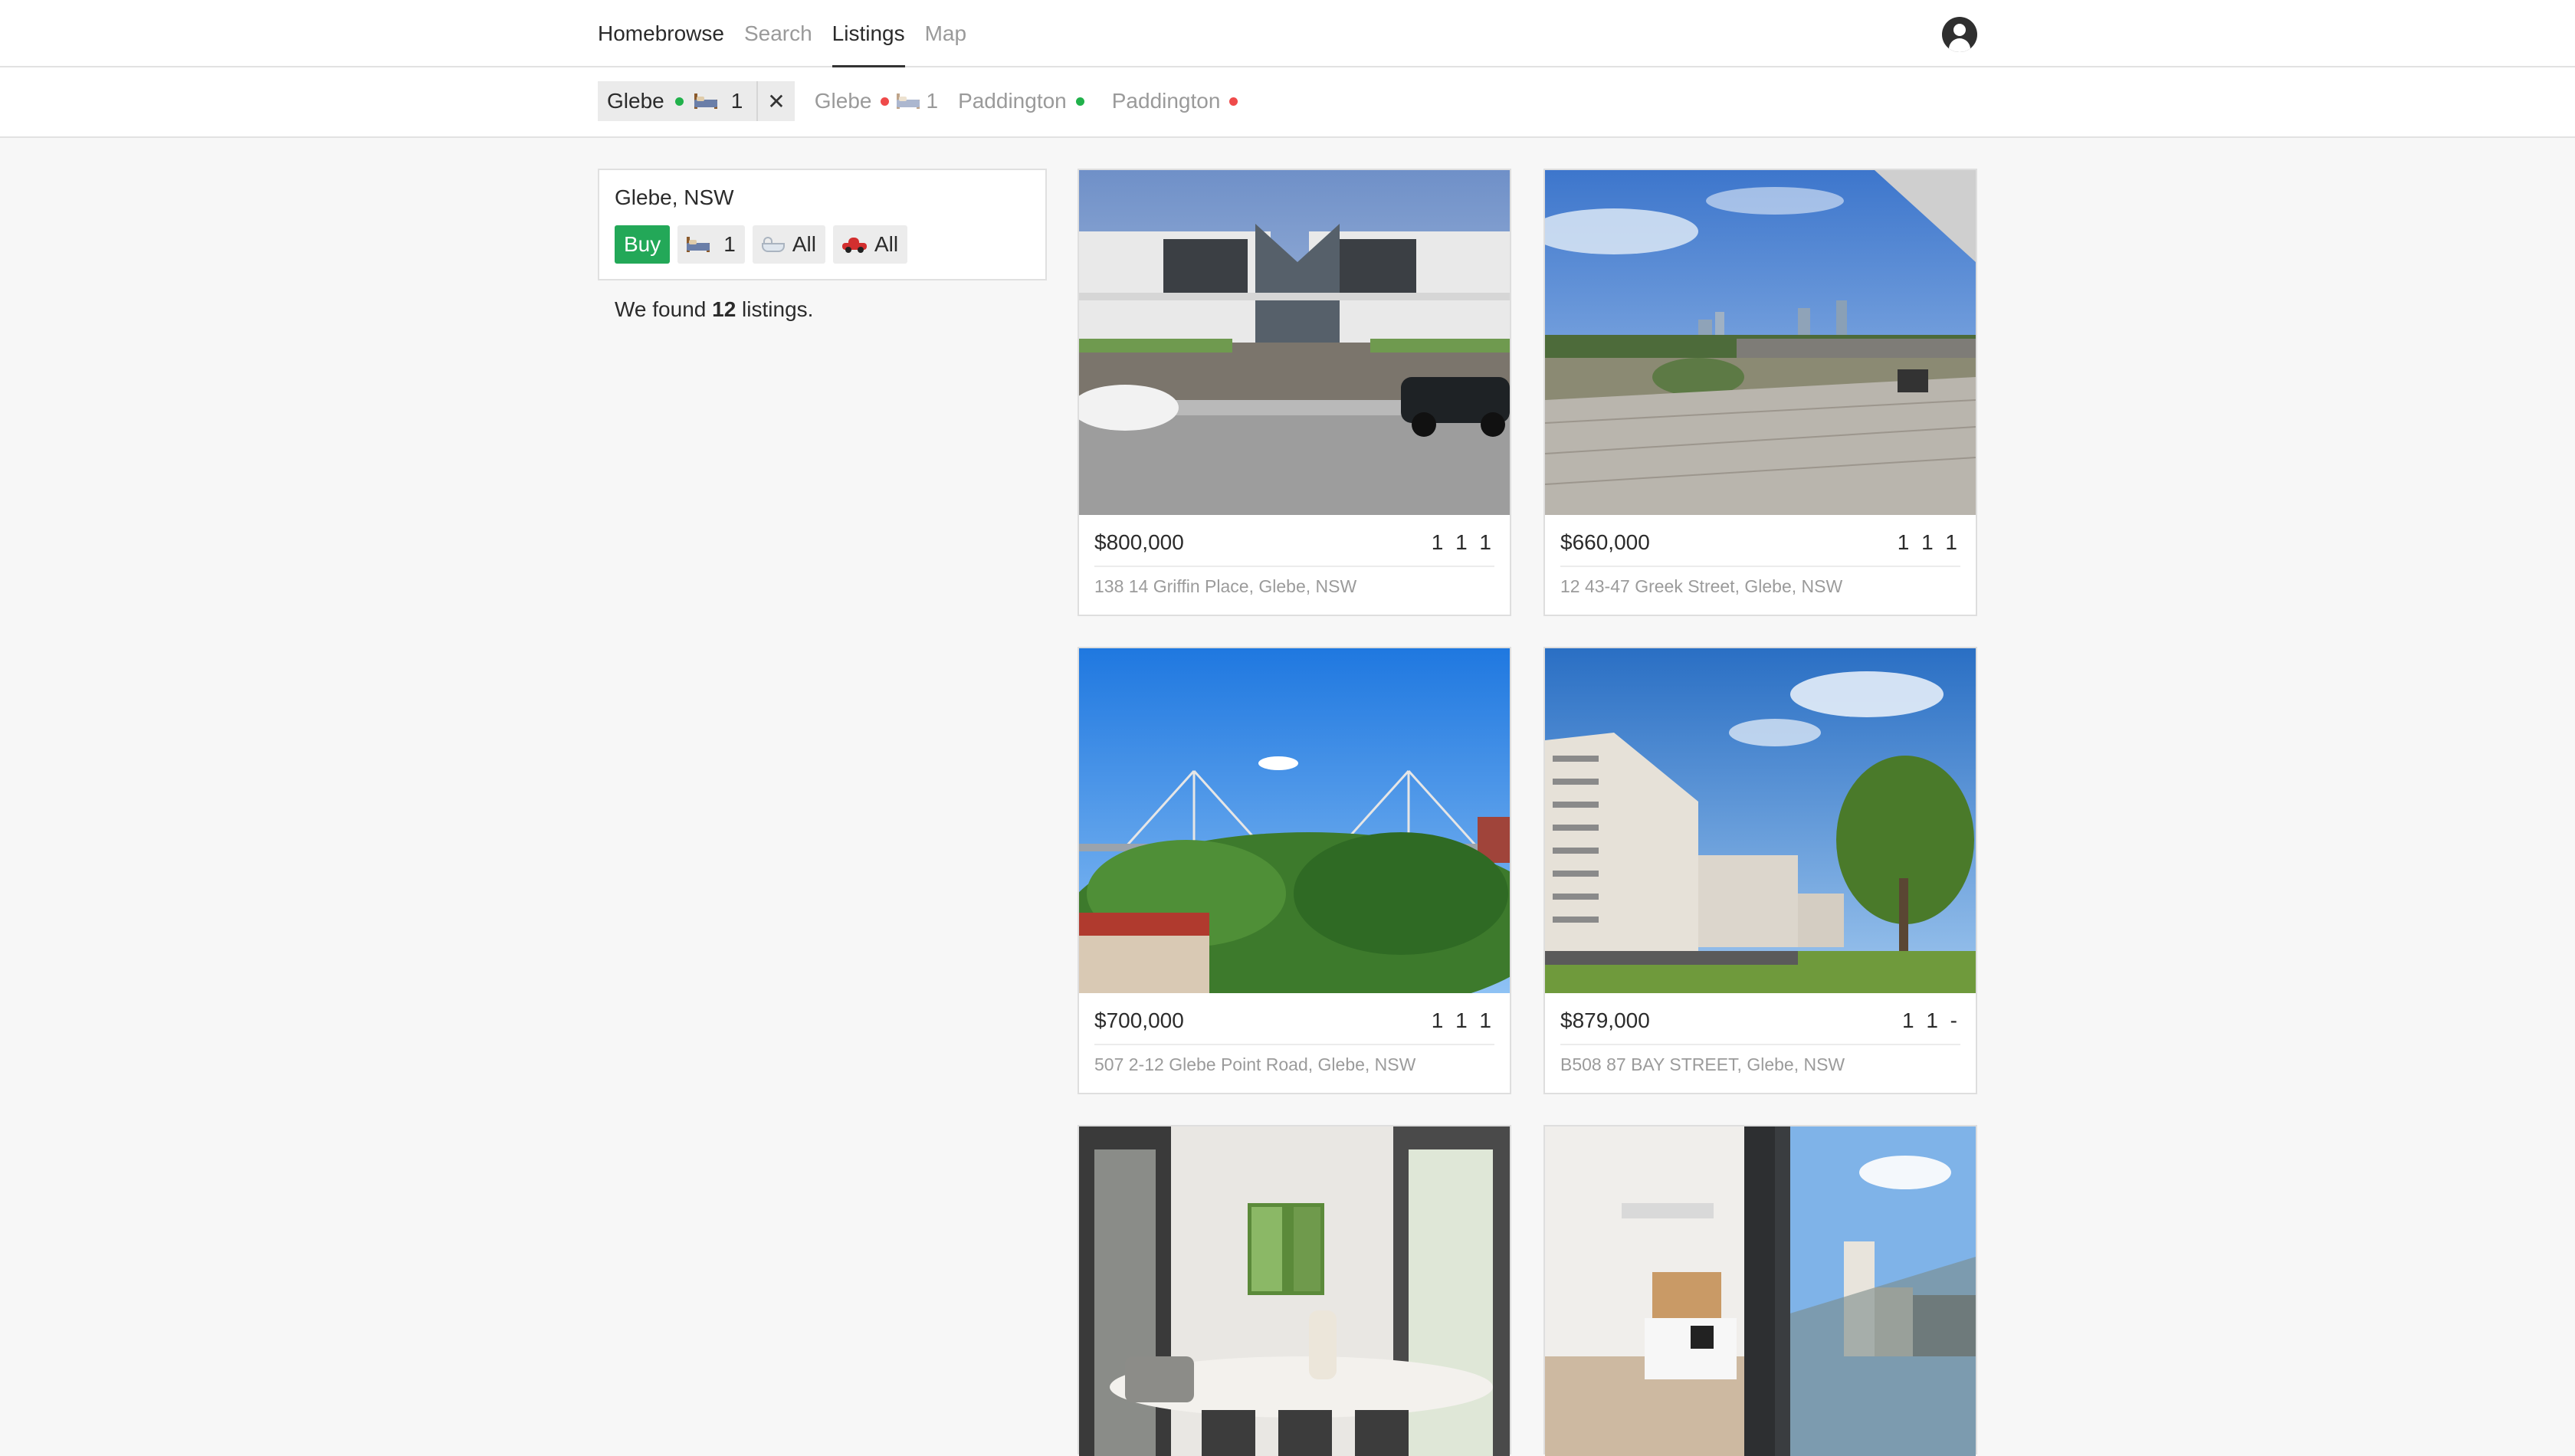  I want to click on brand-link: Homebrowse, so click(661, 33).